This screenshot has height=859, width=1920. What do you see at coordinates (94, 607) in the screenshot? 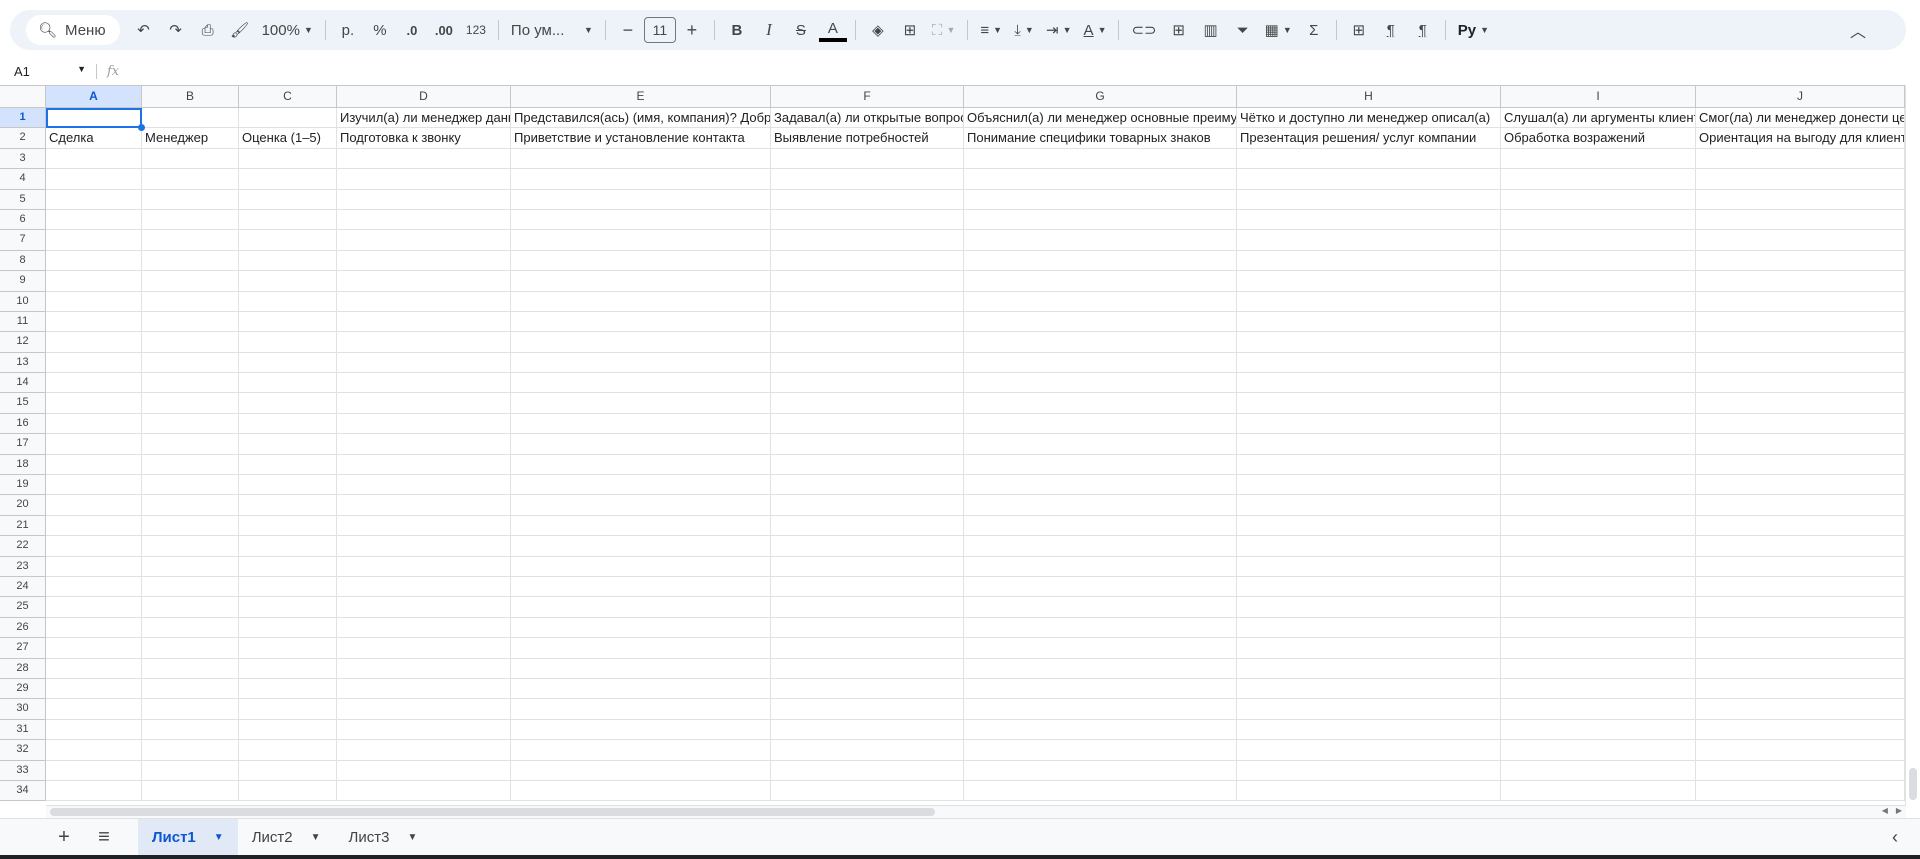
I see `cell-a25` at bounding box center [94, 607].